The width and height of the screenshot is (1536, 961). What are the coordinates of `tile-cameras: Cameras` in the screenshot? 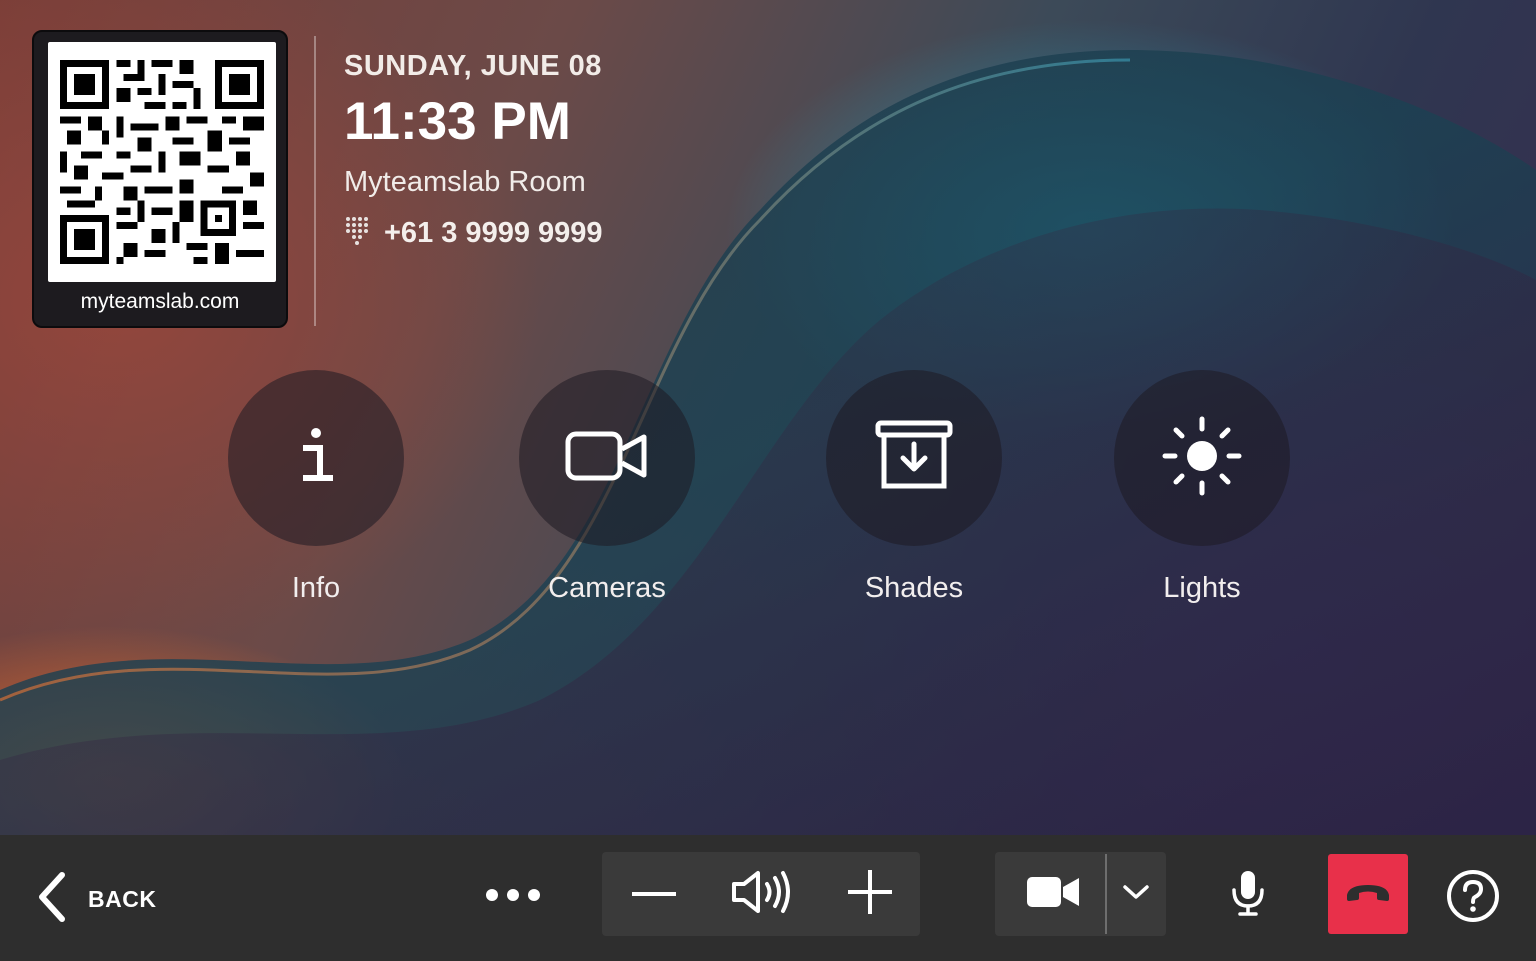 It's located at (607, 490).